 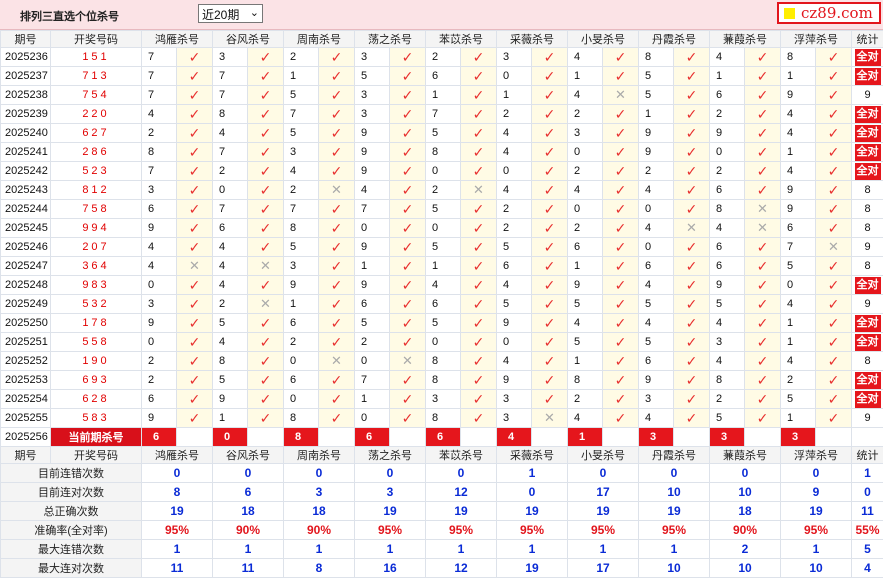 What do you see at coordinates (159, 342) in the screenshot?
I see `kill-value: 0` at bounding box center [159, 342].